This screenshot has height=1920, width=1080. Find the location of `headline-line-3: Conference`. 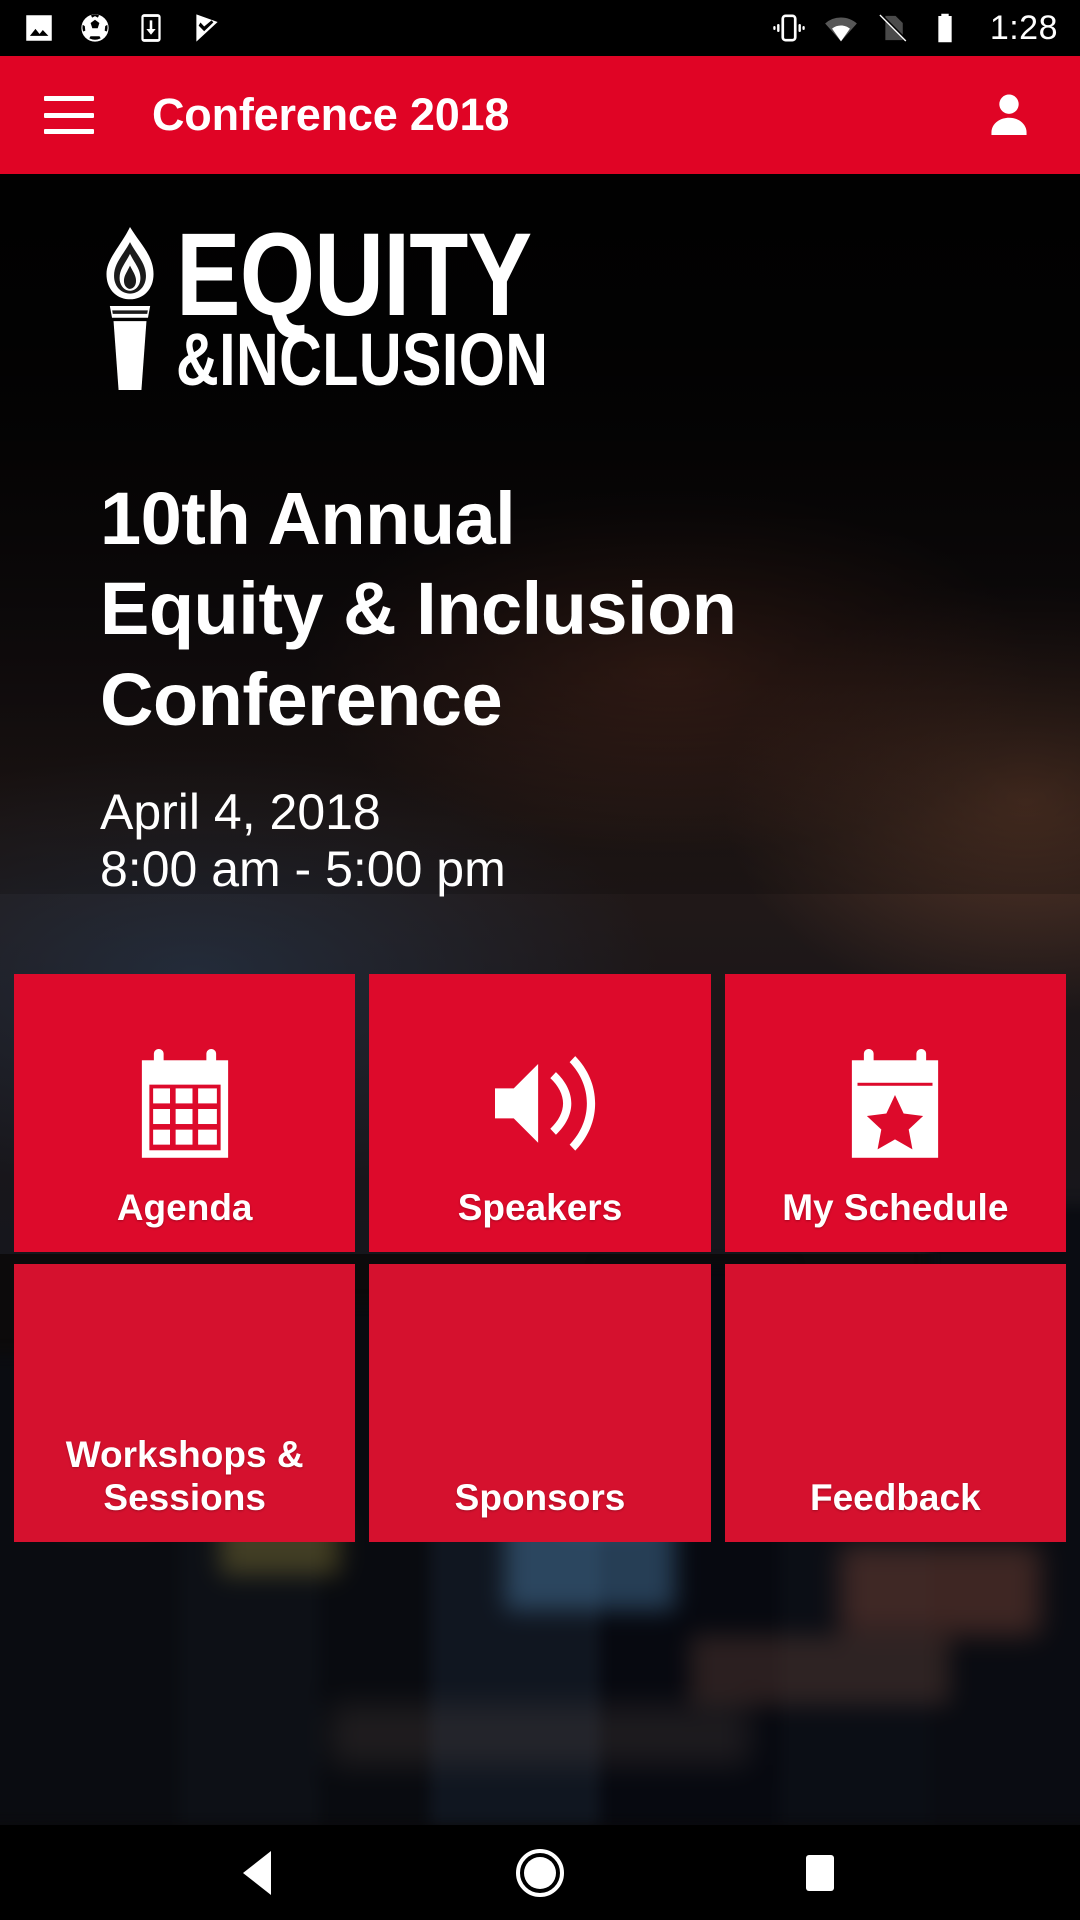

headline-line-3: Conference is located at coordinates (301, 699).